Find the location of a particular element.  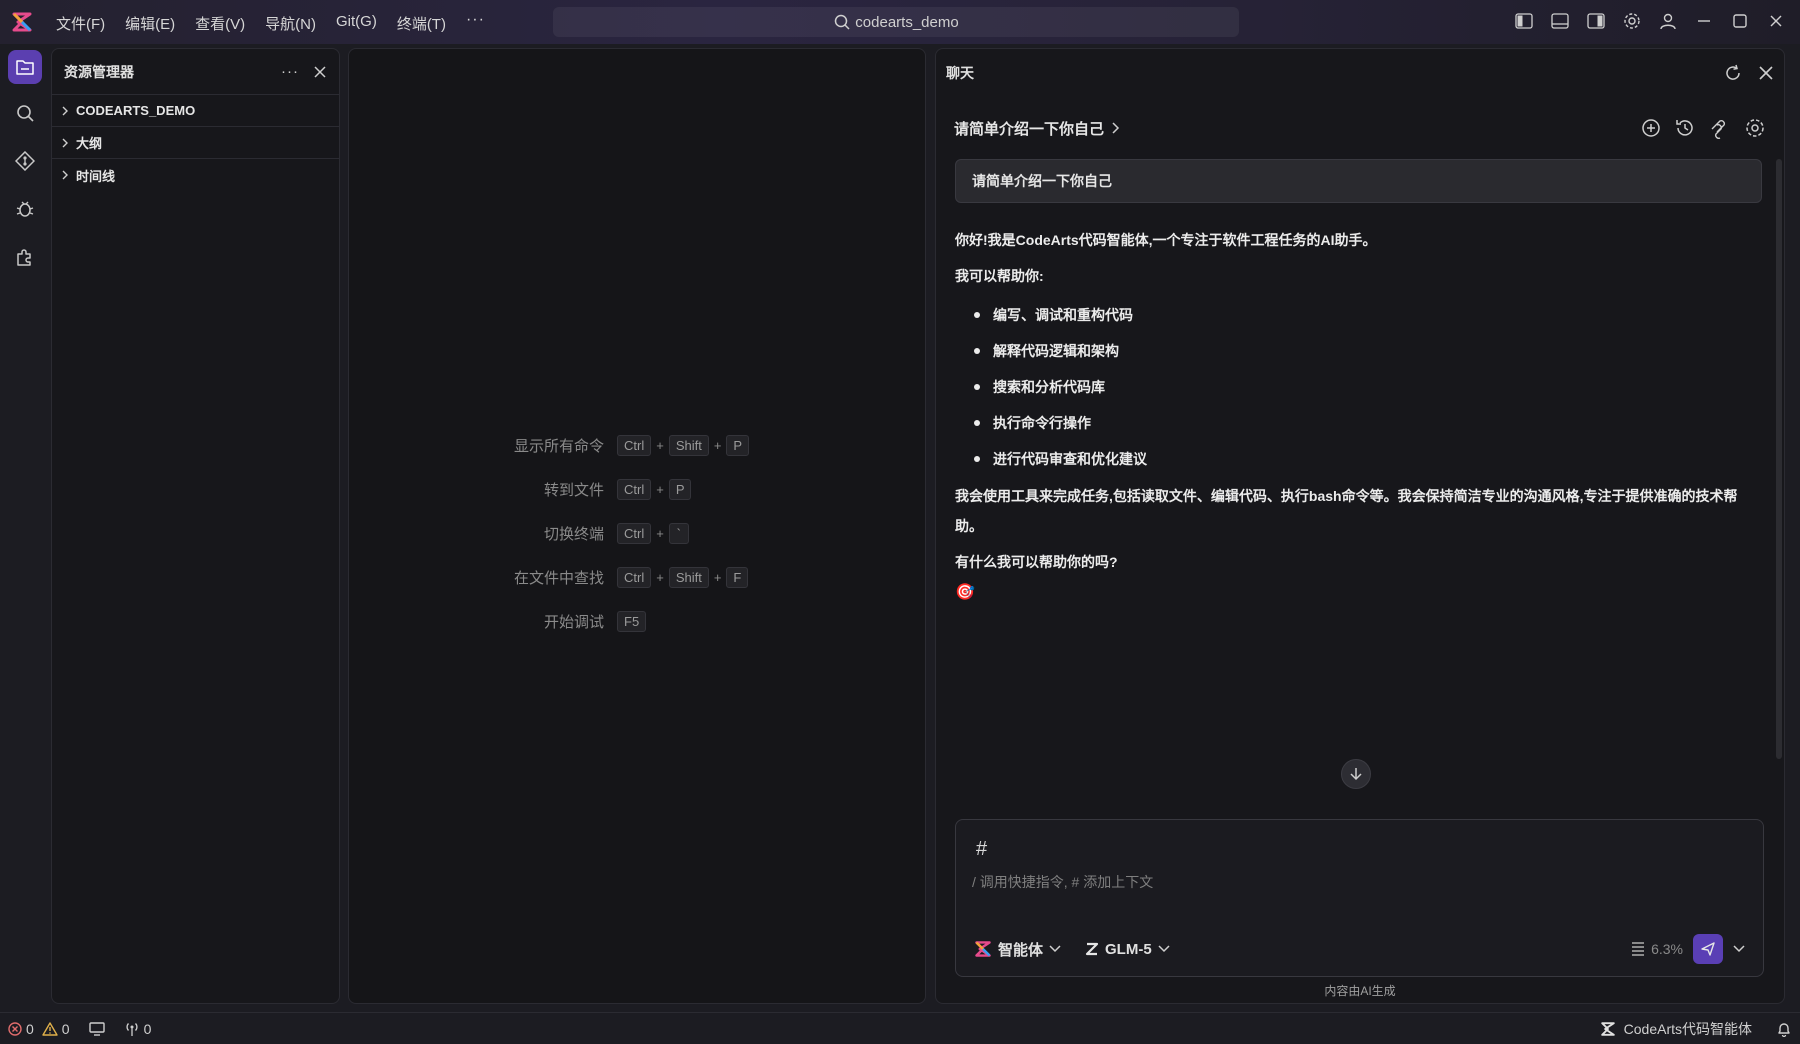

chat-composer: # / 调用快捷指令, # 添加上下文 智能体 GLM-5 6.3% is located at coordinates (1359, 898).